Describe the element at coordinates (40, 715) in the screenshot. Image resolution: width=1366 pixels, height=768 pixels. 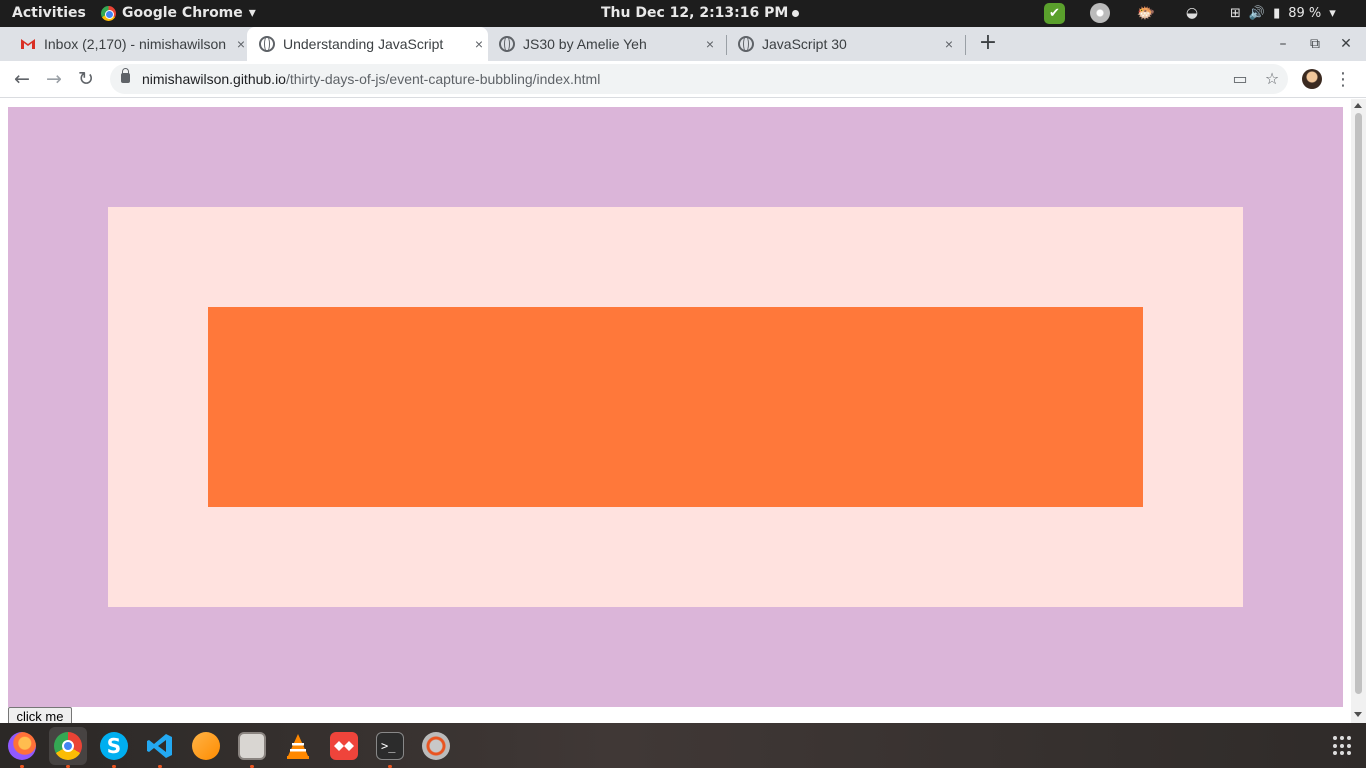
I see `click-me-button: click me` at that location.